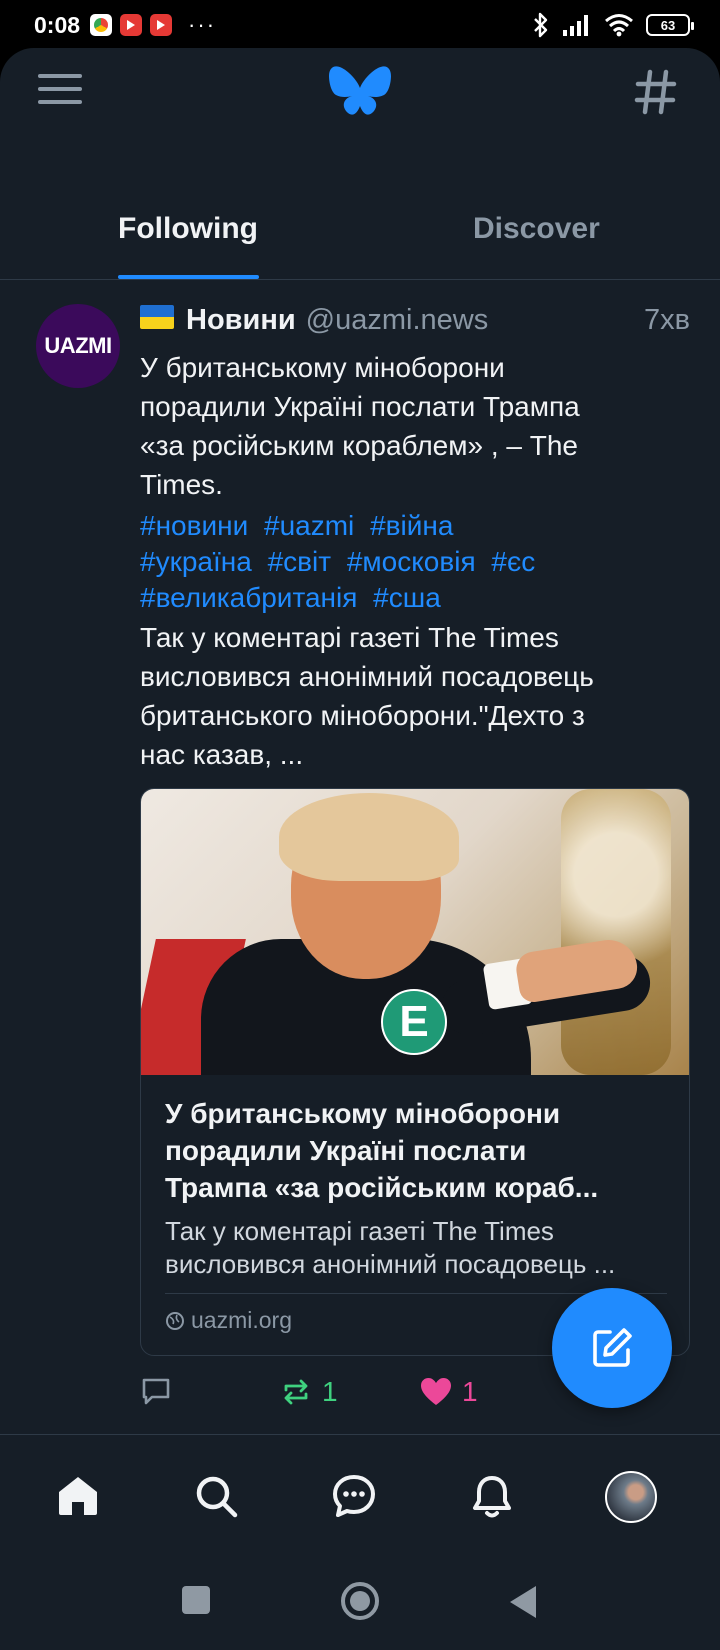 This screenshot has width=720, height=1650. I want to click on tab-following: Following, so click(188, 229).